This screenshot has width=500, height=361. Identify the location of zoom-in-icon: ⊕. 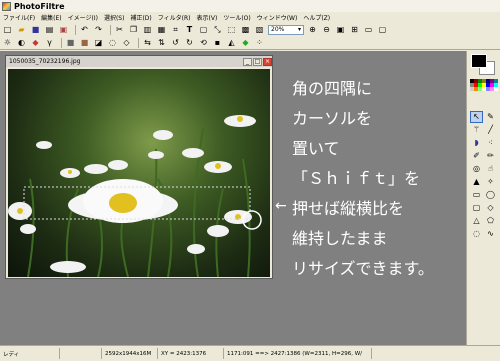
(312, 29).